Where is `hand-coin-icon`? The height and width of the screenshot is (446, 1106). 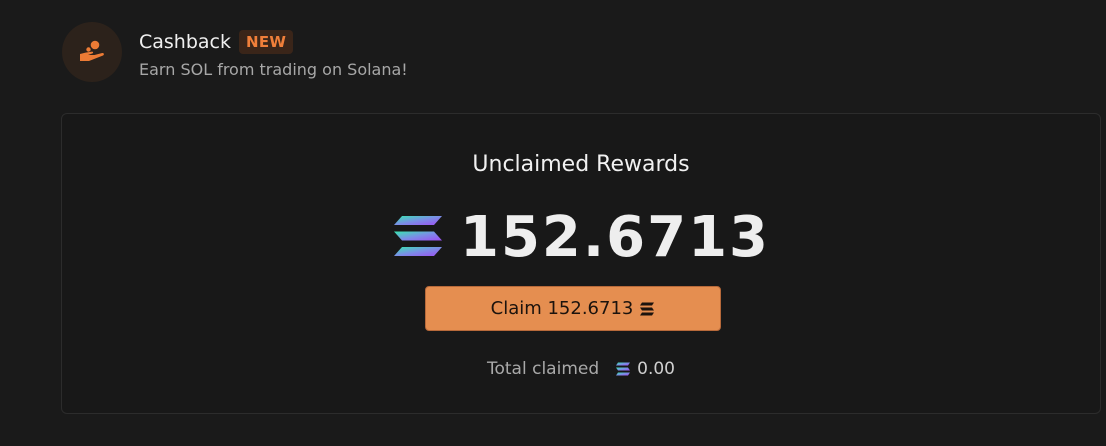
hand-coin-icon is located at coordinates (92, 52).